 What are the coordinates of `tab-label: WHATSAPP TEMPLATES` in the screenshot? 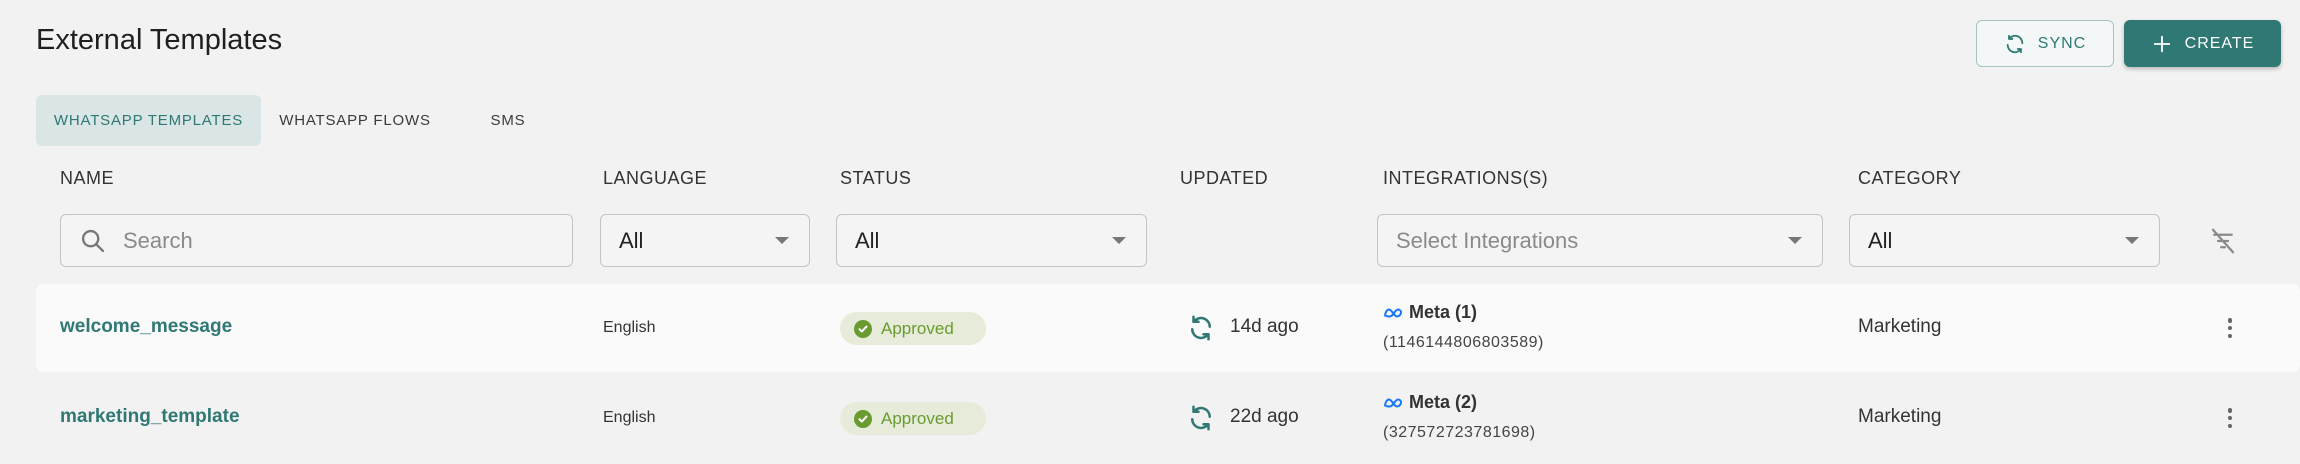 It's located at (148, 120).